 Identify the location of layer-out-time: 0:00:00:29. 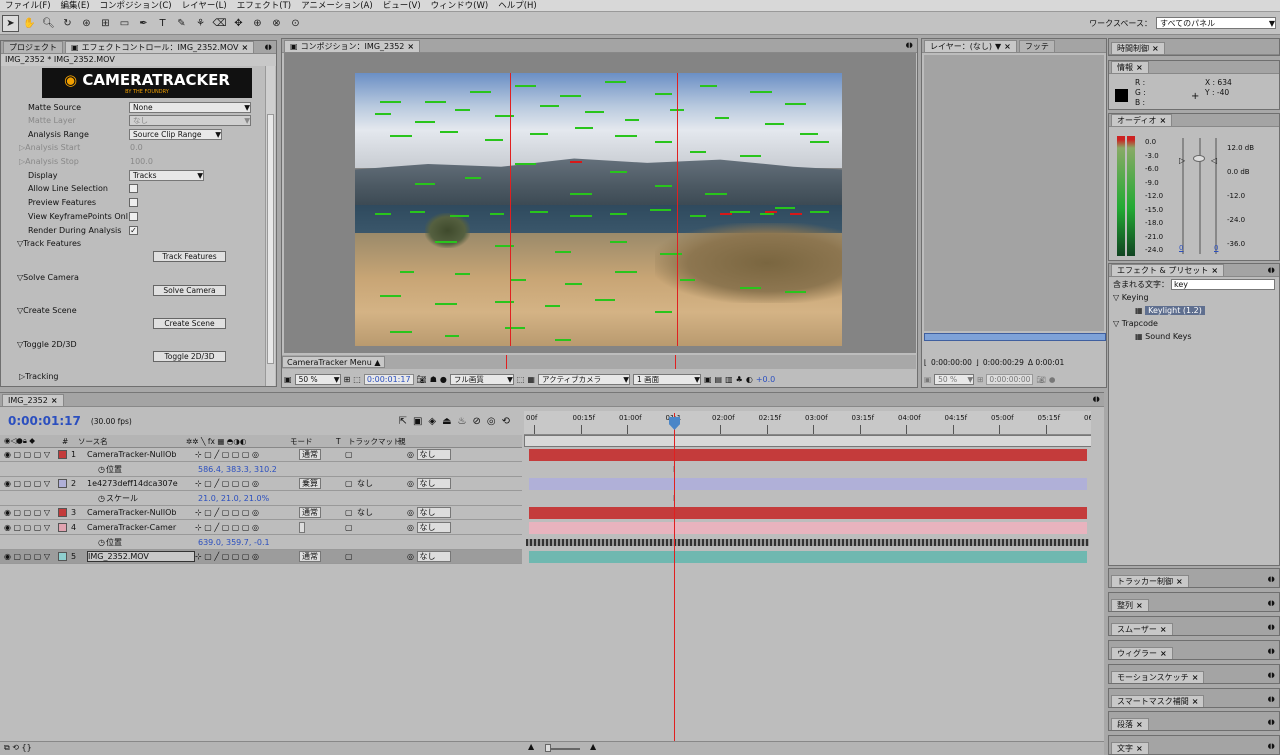
(1003, 362).